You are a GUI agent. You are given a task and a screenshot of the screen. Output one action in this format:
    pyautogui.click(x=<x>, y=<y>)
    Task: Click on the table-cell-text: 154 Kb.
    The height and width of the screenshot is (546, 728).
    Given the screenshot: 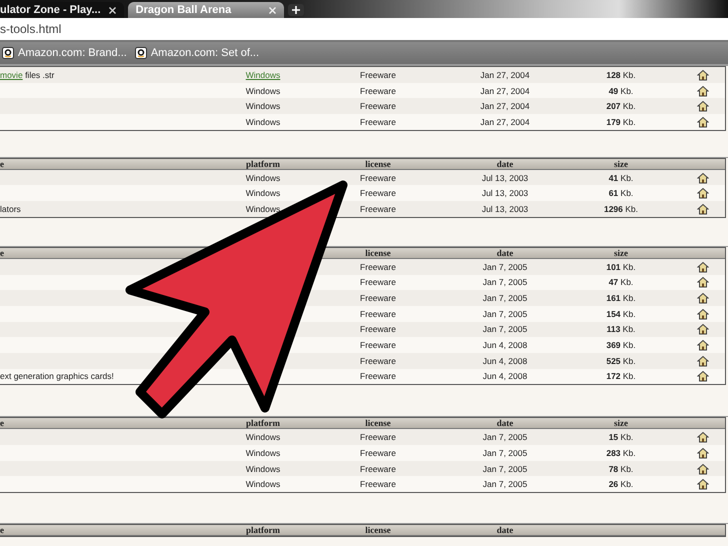 What is the action you would take?
    pyautogui.click(x=621, y=313)
    